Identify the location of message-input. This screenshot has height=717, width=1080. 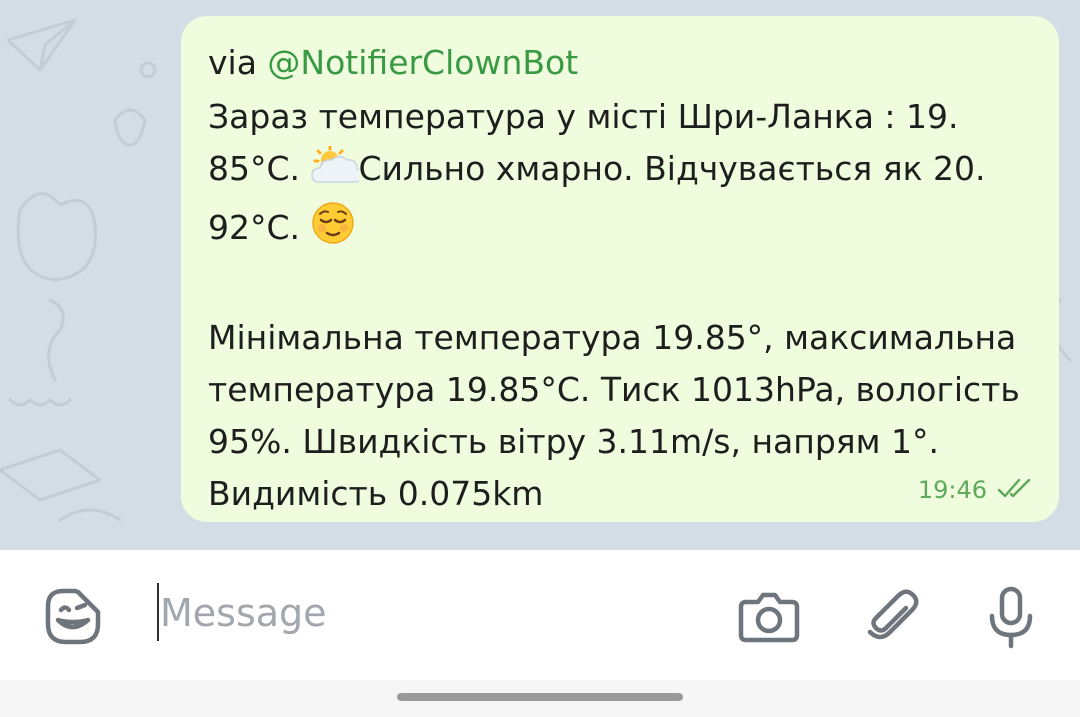
(430, 613).